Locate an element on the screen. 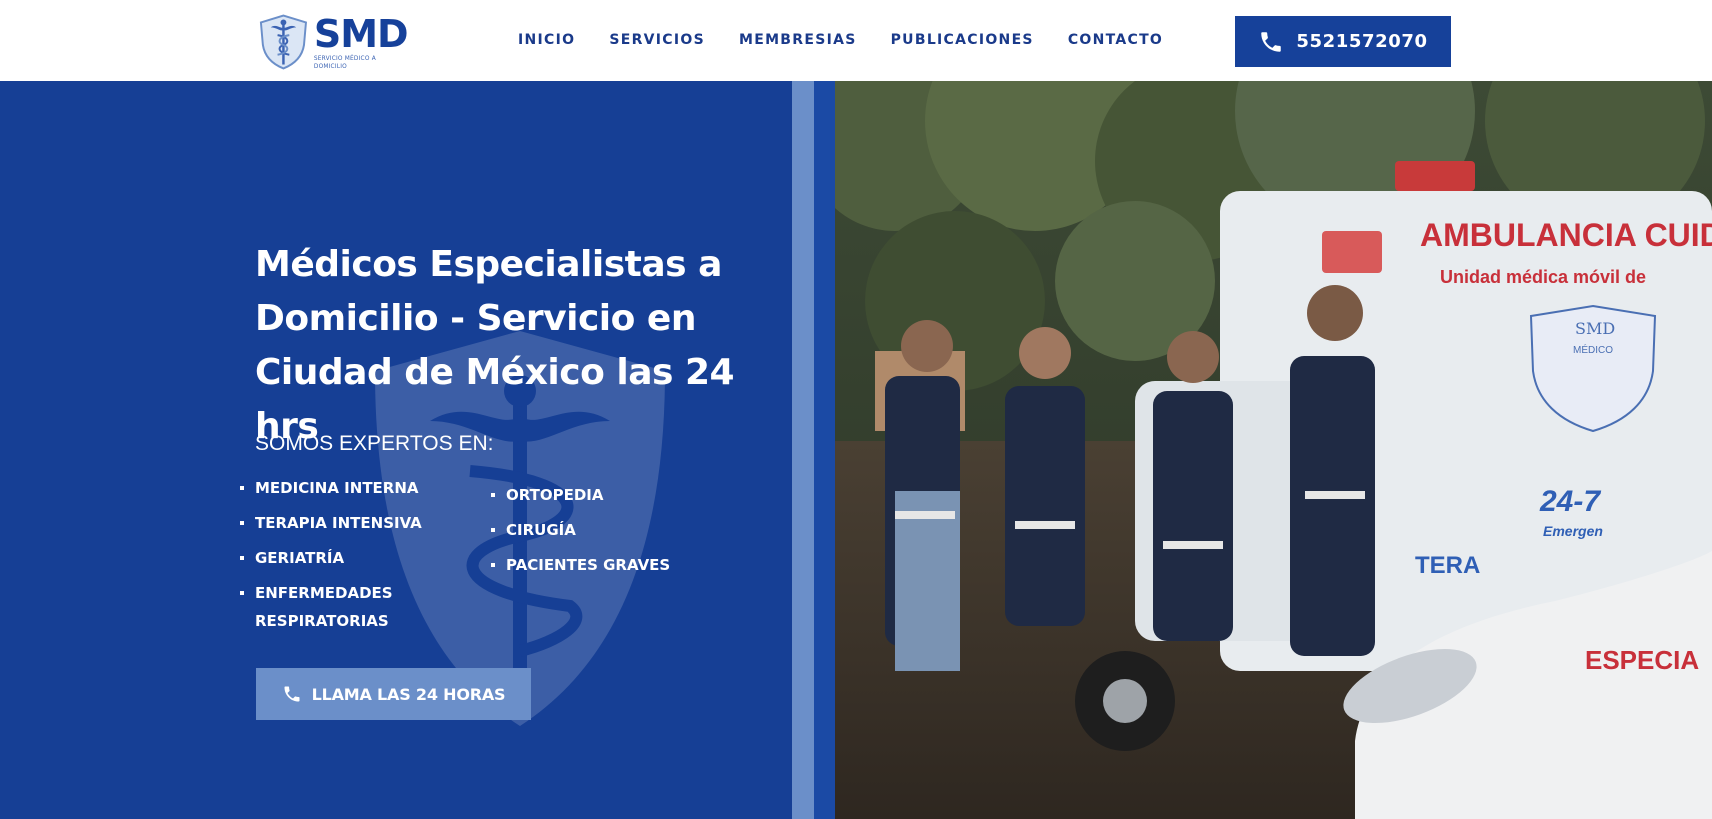 The height and width of the screenshot is (819, 1712). logo-subtitle: SERVICIO MÉDICO A DOMICILIO is located at coordinates (344, 62).